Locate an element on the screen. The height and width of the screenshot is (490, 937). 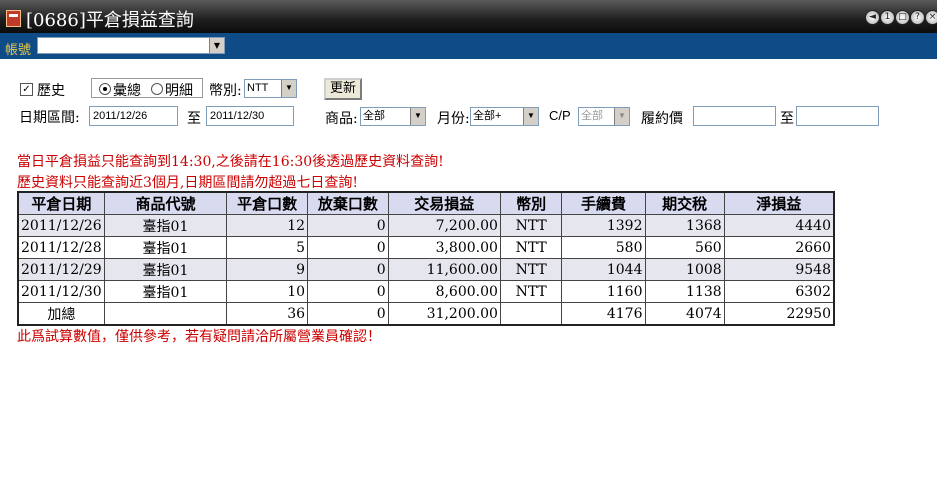
month-value: 全部+ is located at coordinates (487, 116).